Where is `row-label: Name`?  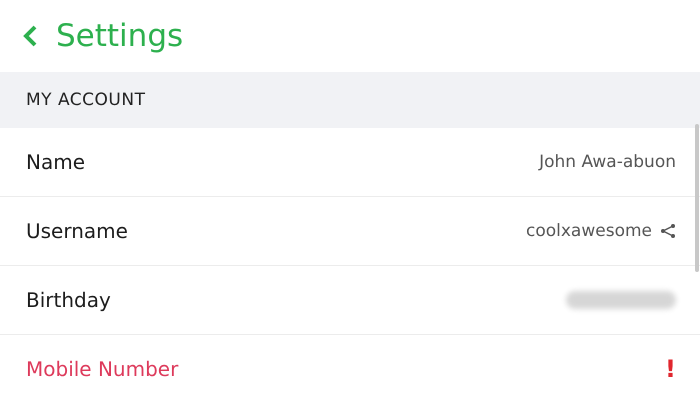
row-label: Name is located at coordinates (56, 162).